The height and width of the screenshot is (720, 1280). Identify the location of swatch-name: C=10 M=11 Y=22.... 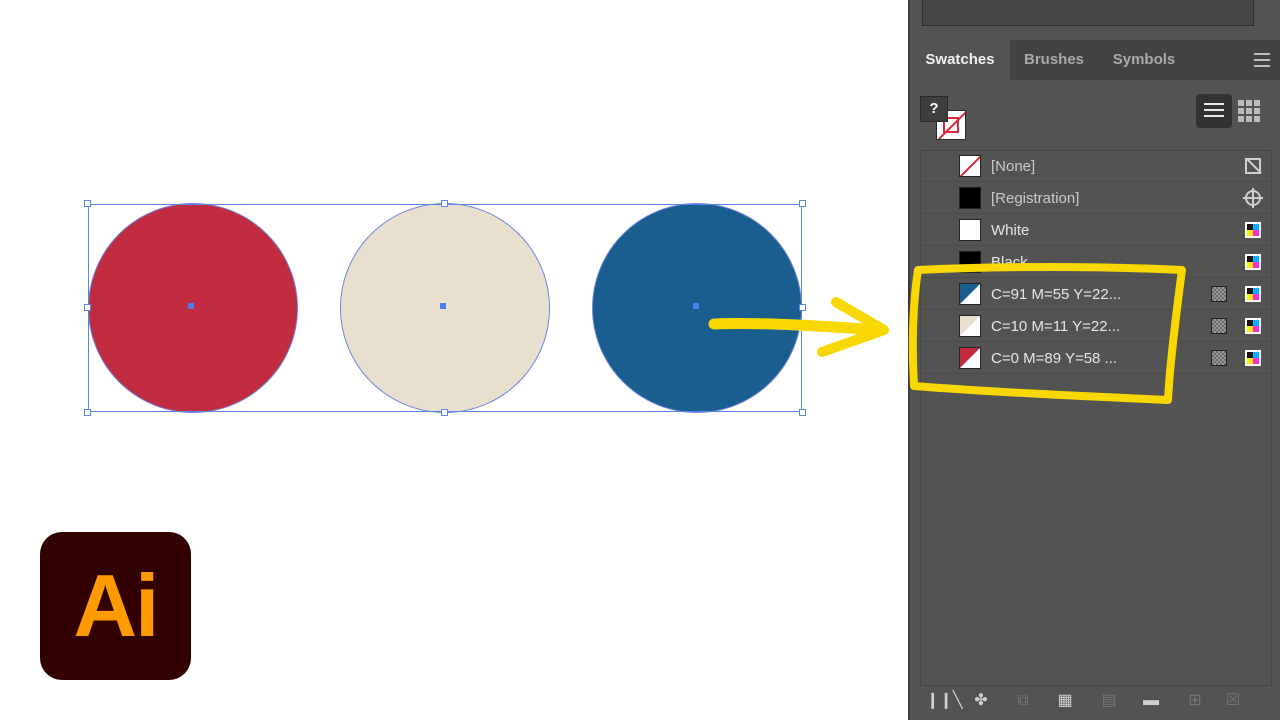
(1056, 326).